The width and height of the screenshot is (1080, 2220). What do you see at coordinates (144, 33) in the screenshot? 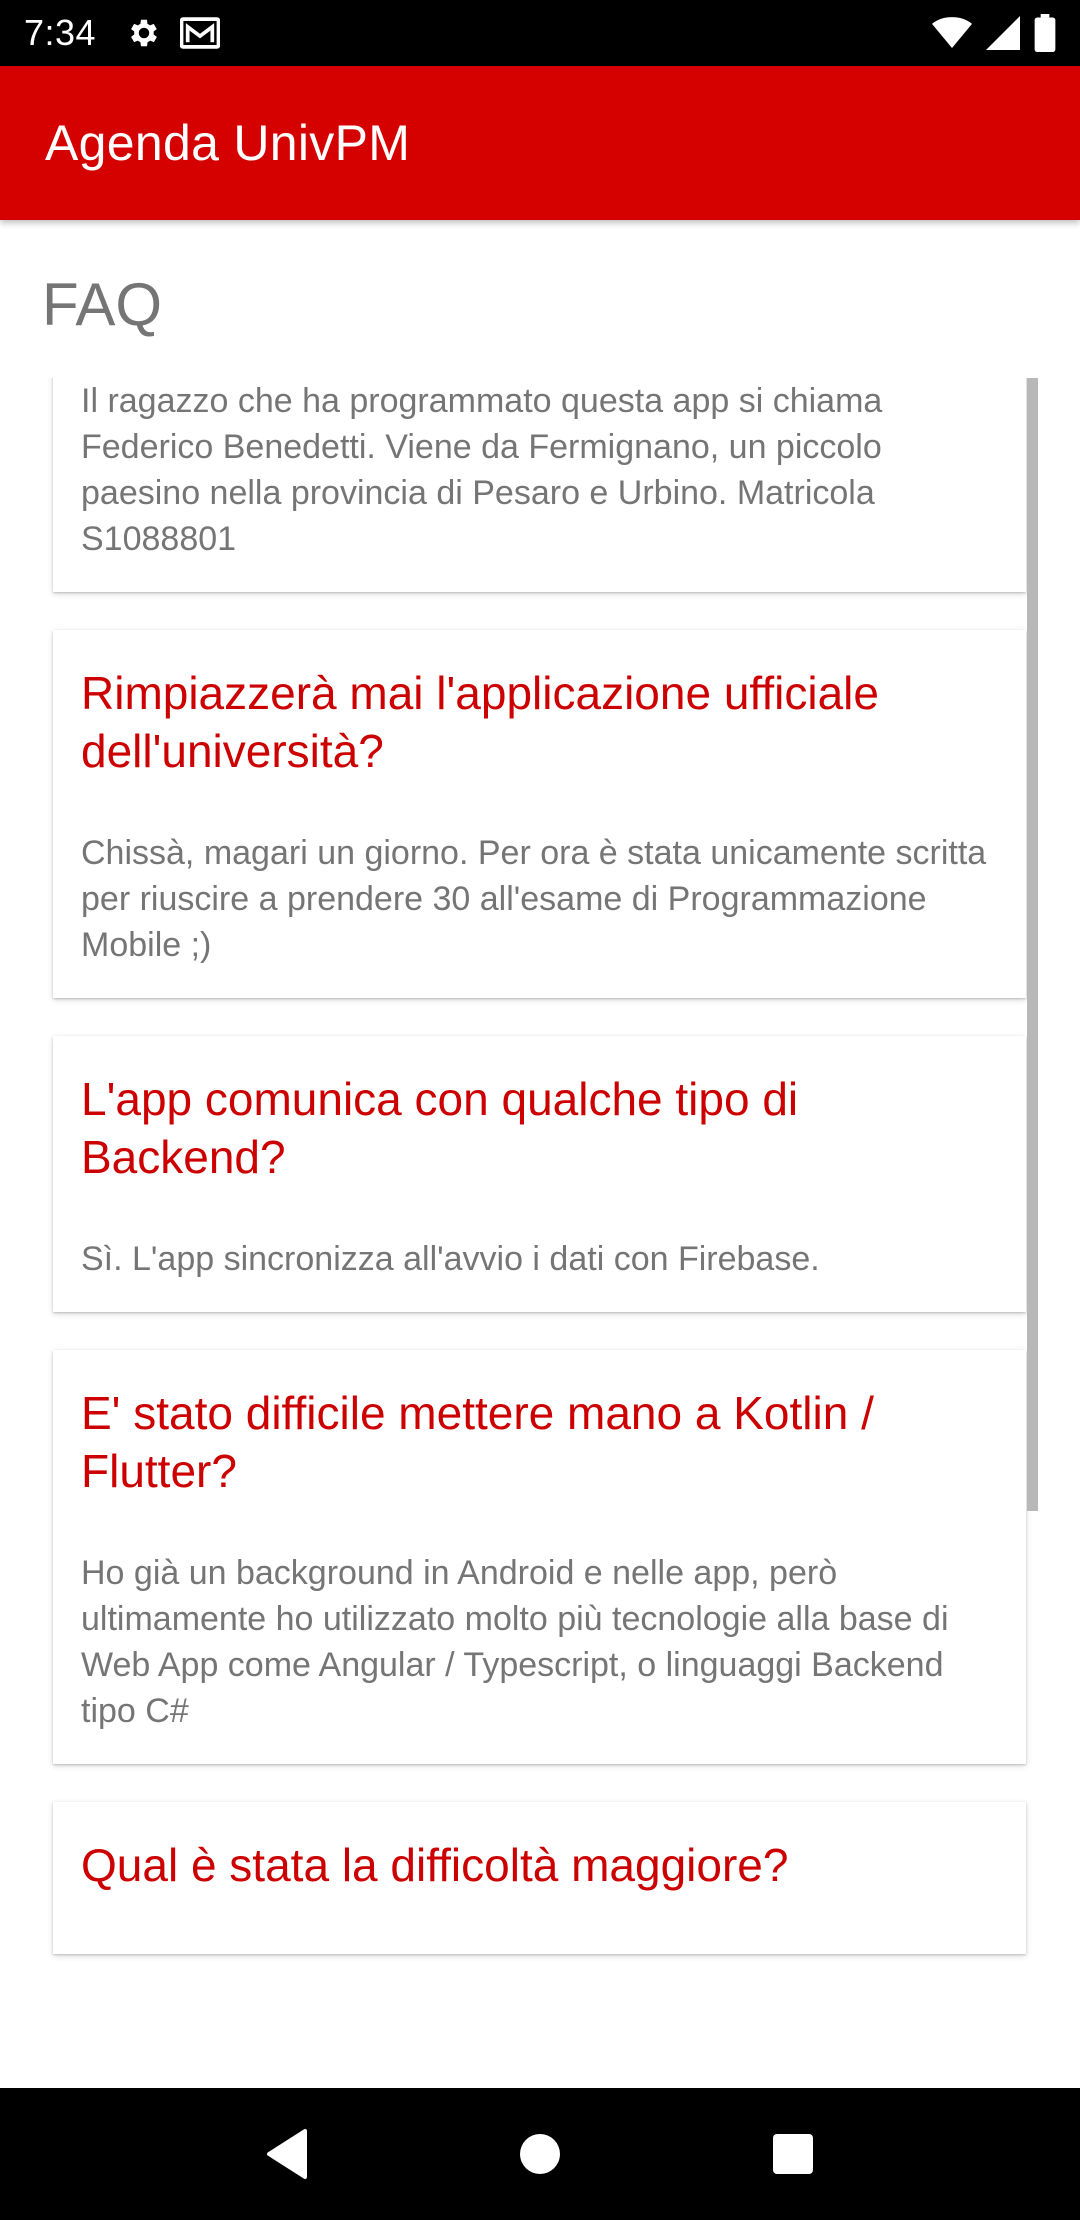
I see `gear-icon` at bounding box center [144, 33].